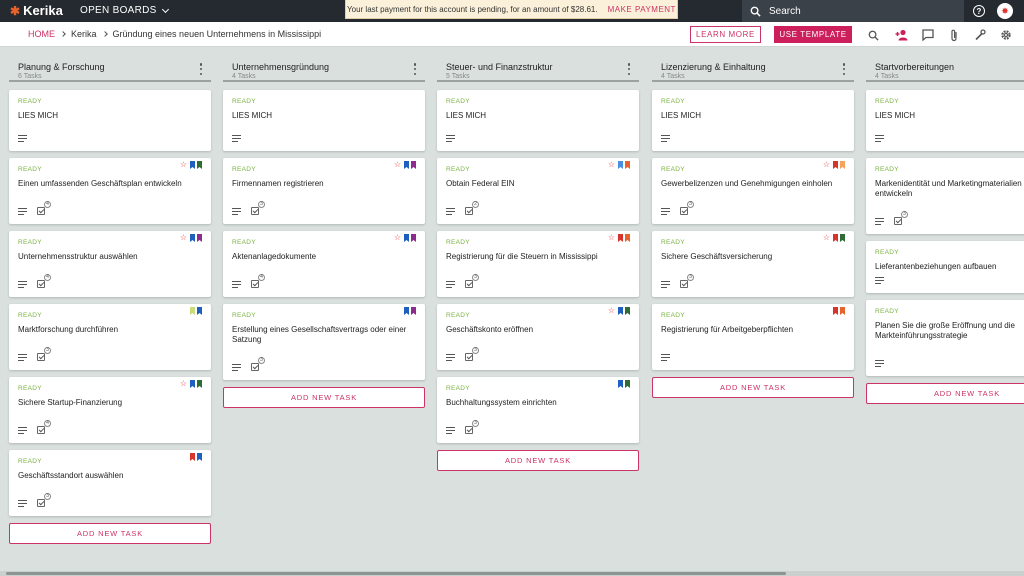 This screenshot has height=576, width=1024. What do you see at coordinates (954, 35) in the screenshot?
I see `attachment-icon` at bounding box center [954, 35].